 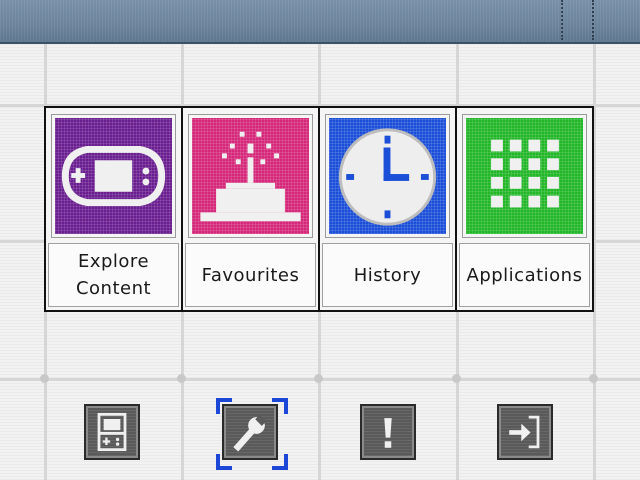 I want to click on tile-label: Applications, so click(x=524, y=275).